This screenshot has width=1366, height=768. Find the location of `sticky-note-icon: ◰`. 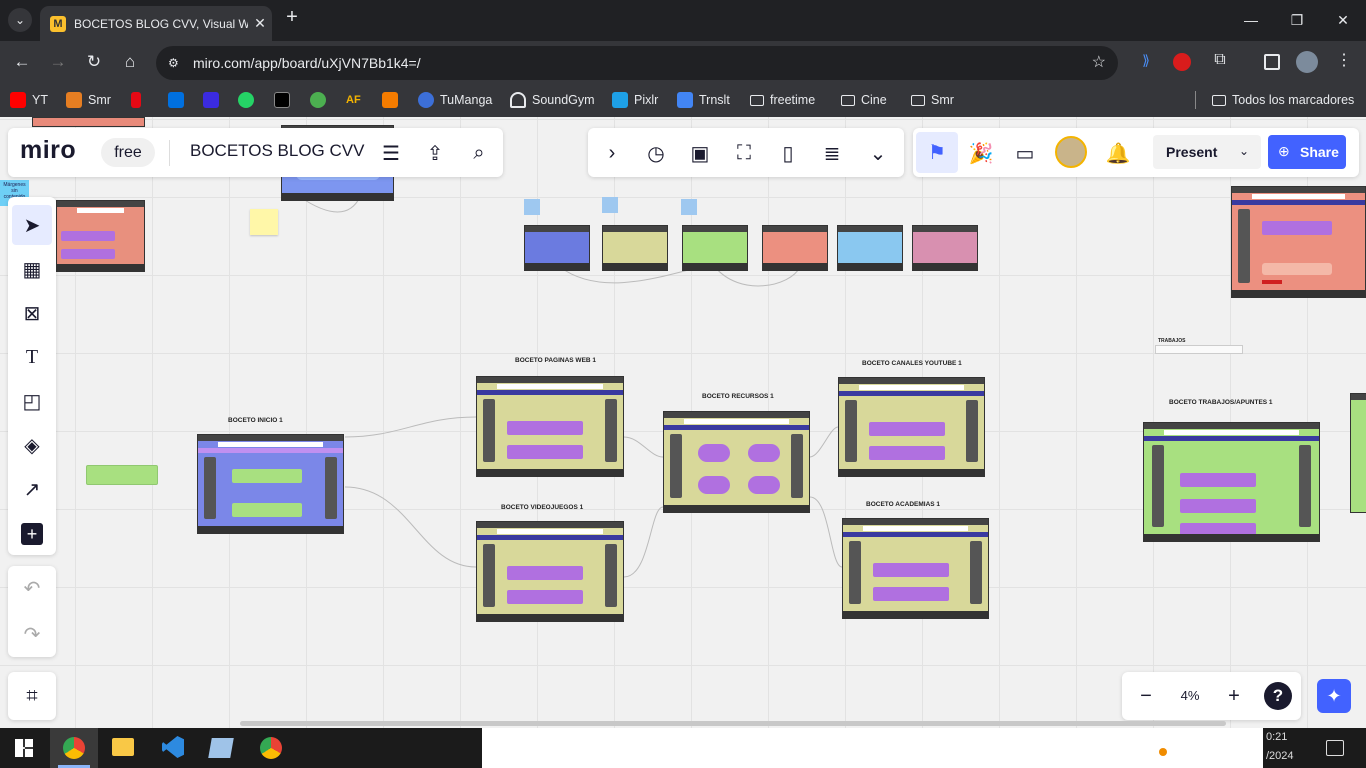

sticky-note-icon: ◰ is located at coordinates (32, 401).